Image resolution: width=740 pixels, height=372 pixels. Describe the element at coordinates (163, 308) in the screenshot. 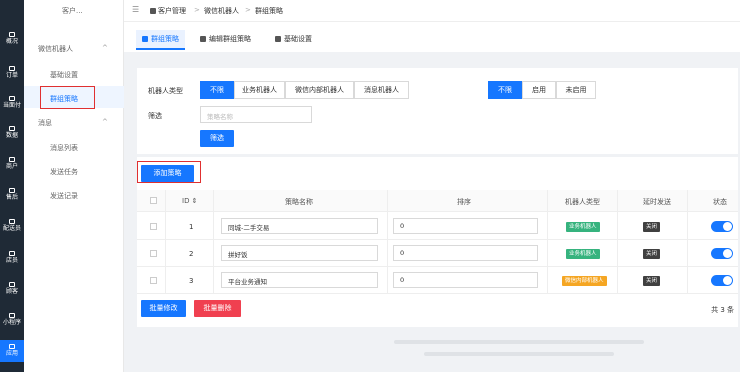

I see `batch-edit-button: 批量修改` at that location.